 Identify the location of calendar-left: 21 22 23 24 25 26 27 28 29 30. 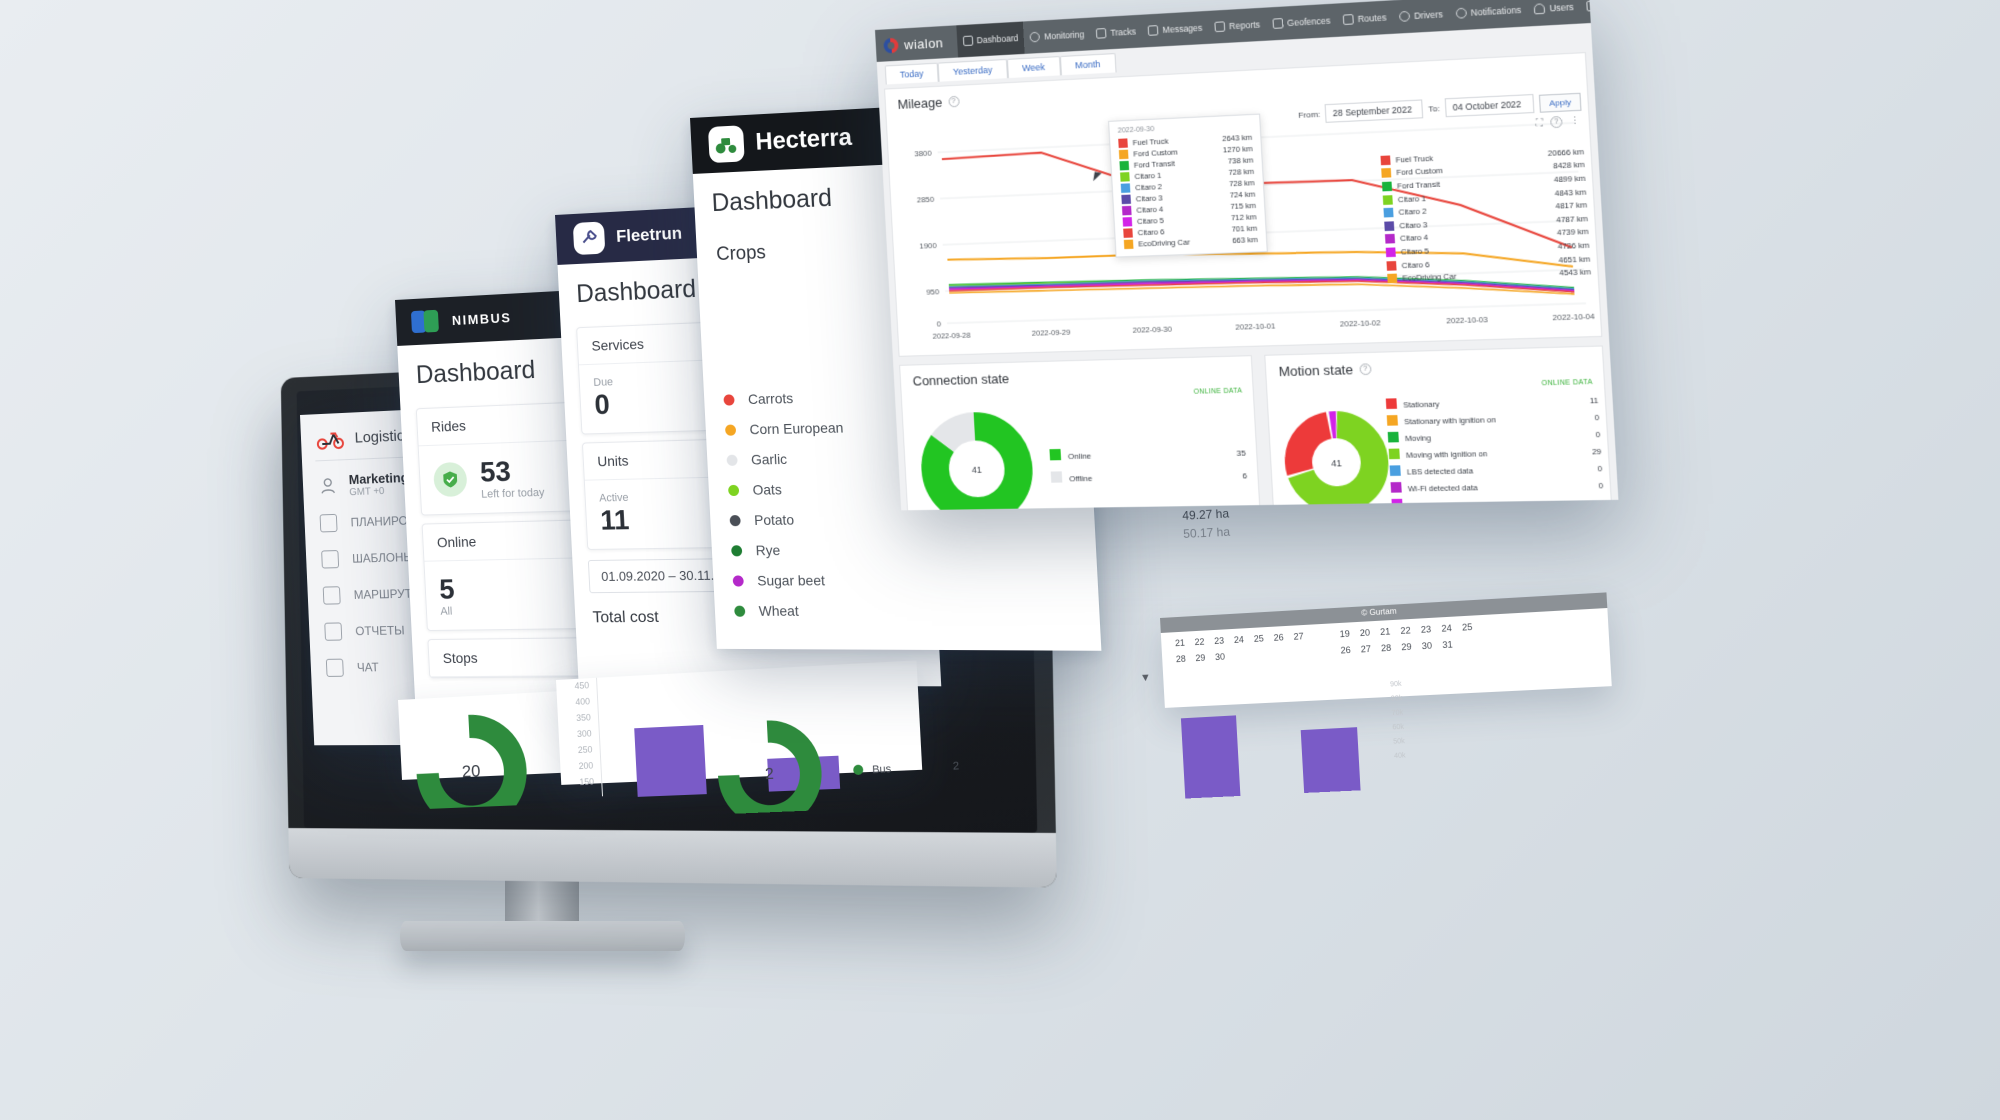
(1240, 647).